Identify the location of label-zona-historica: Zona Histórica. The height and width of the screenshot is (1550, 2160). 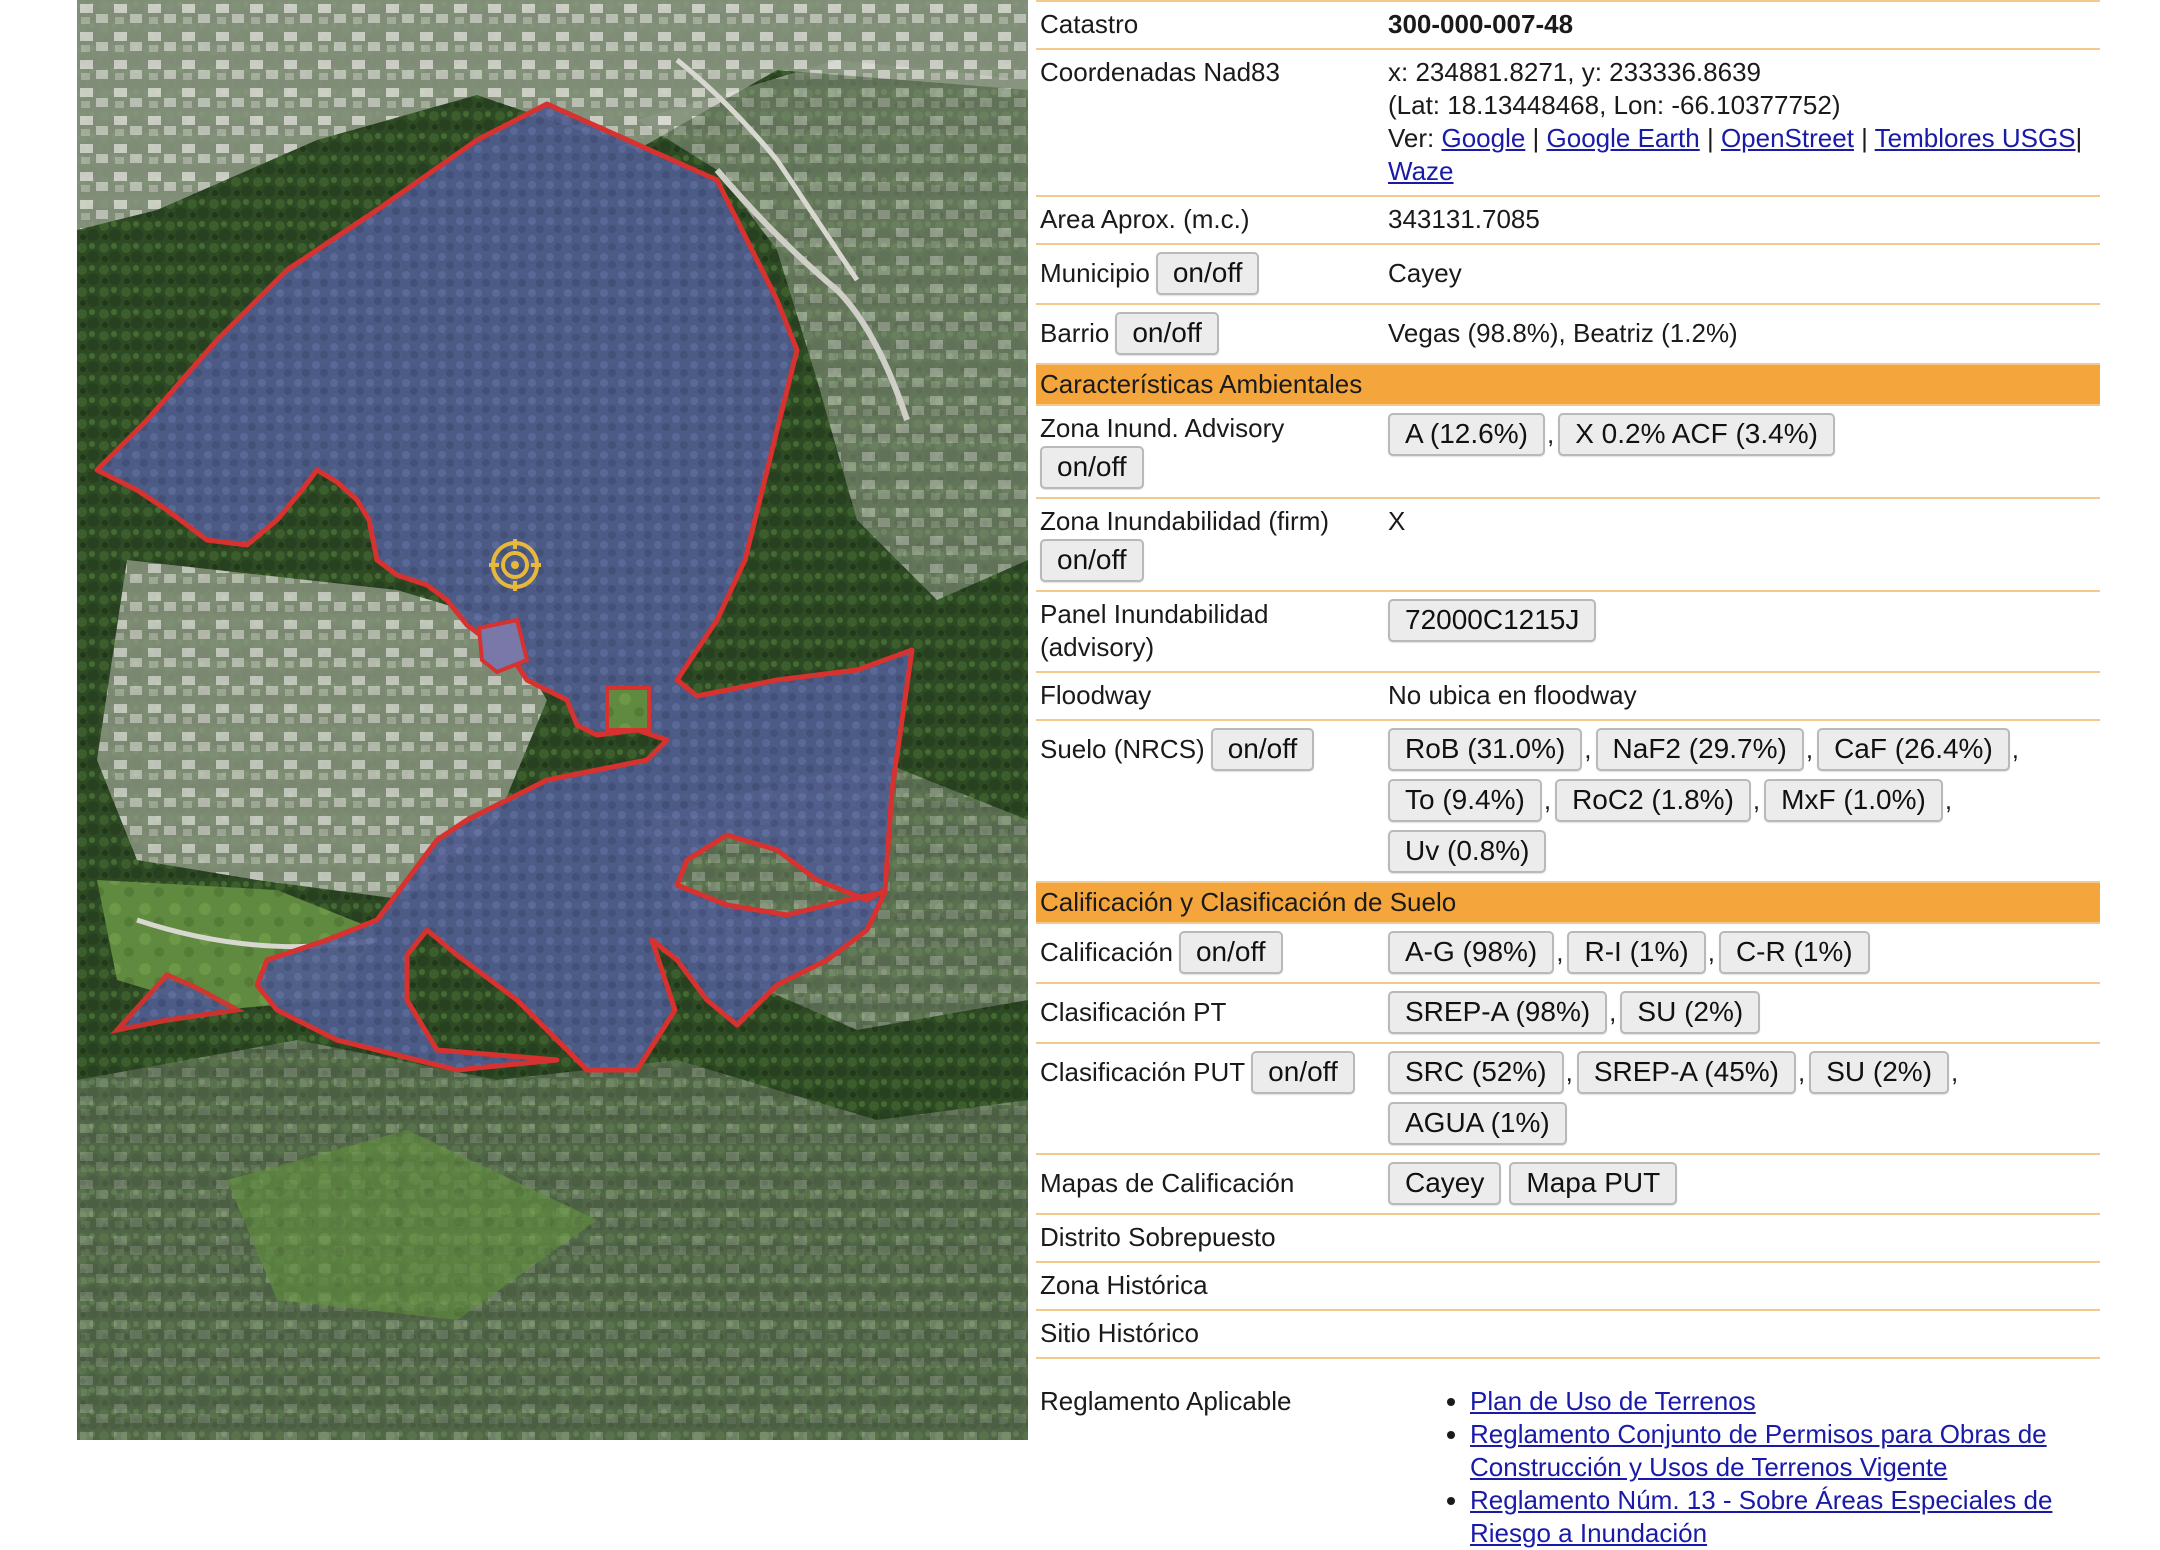
(1210, 1286).